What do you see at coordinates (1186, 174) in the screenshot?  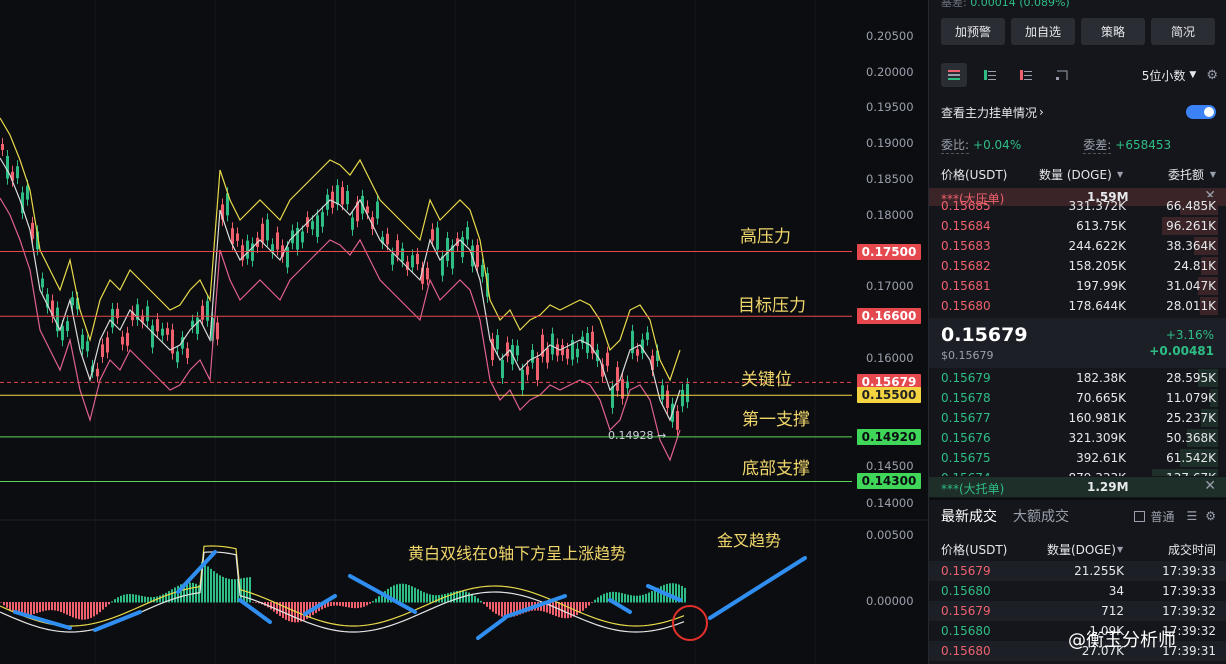 I see `ob-amount-header: 委托额` at bounding box center [1186, 174].